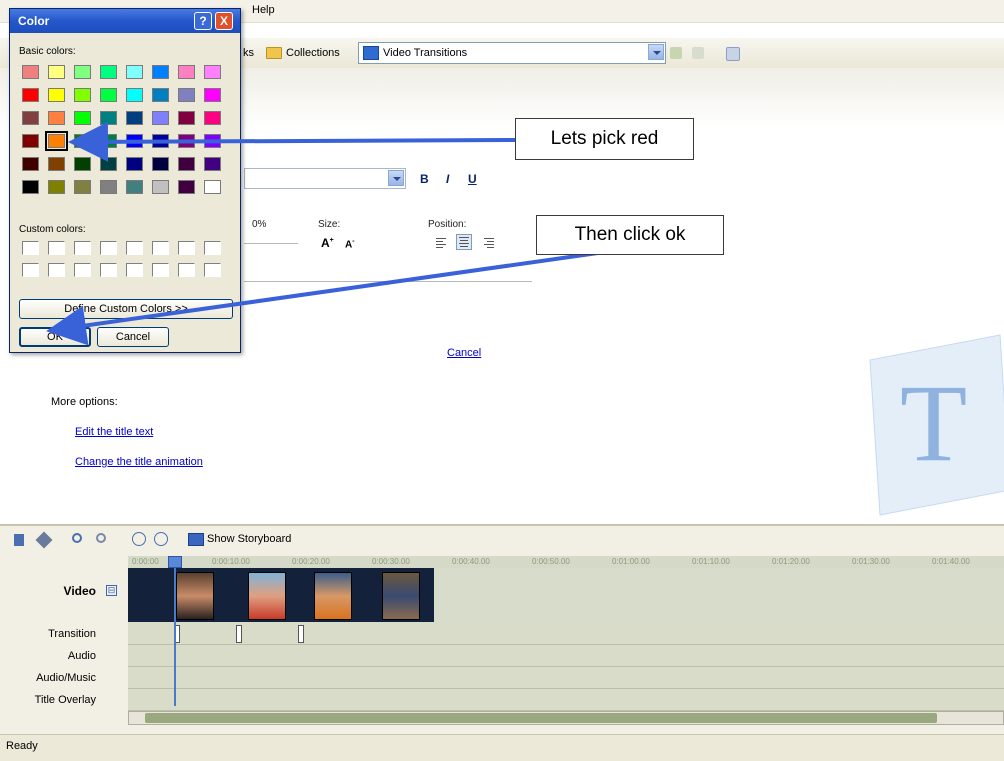  I want to click on arrow-to-red-swatch, so click(292, 141).